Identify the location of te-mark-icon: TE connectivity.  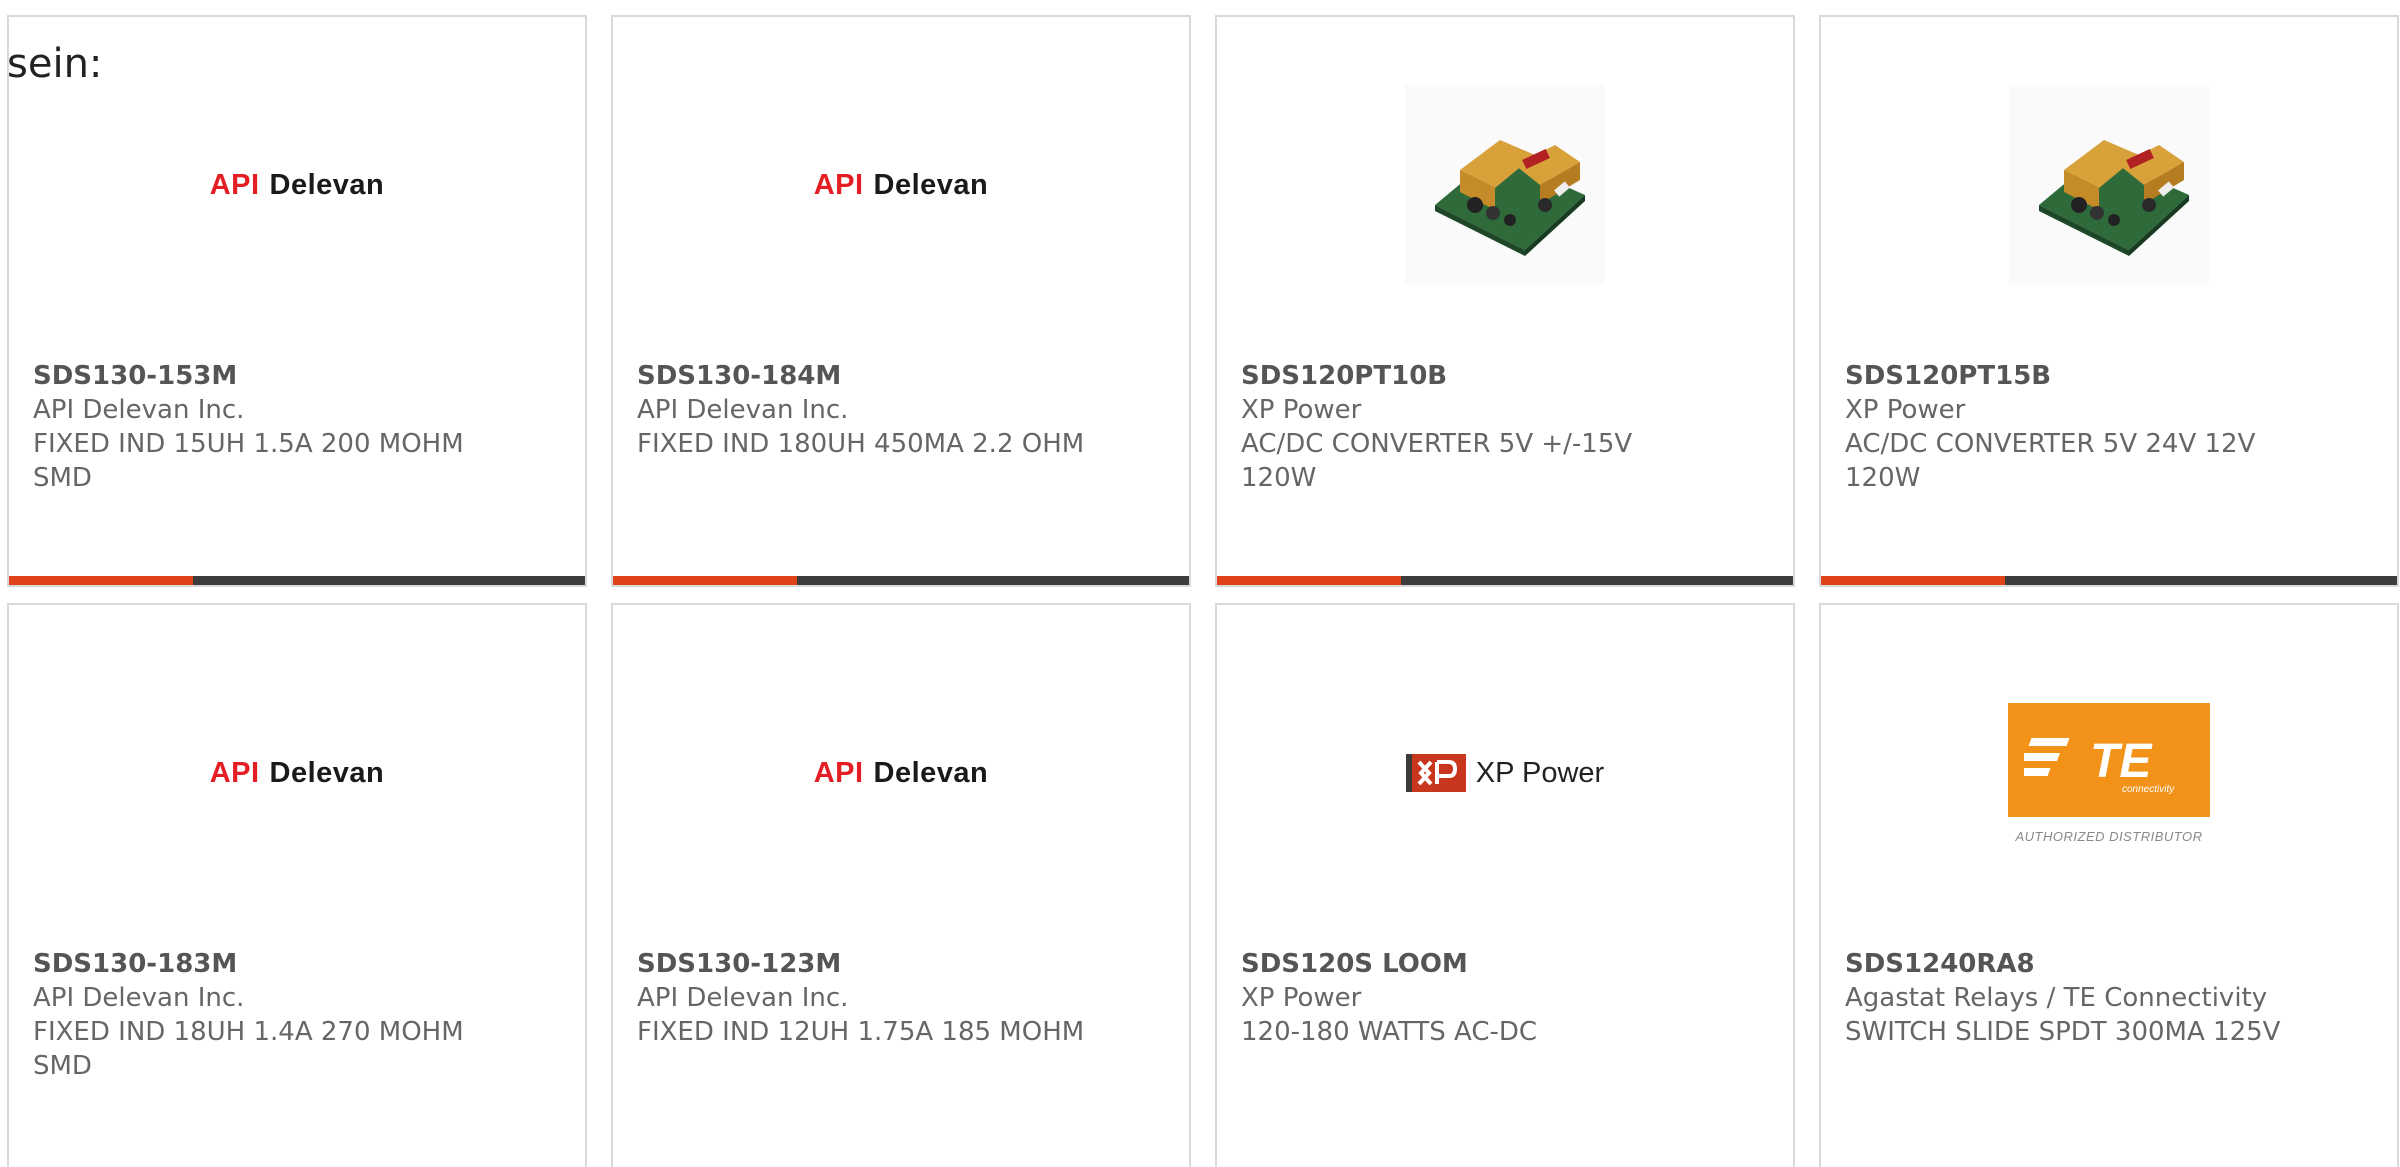
(2099, 765).